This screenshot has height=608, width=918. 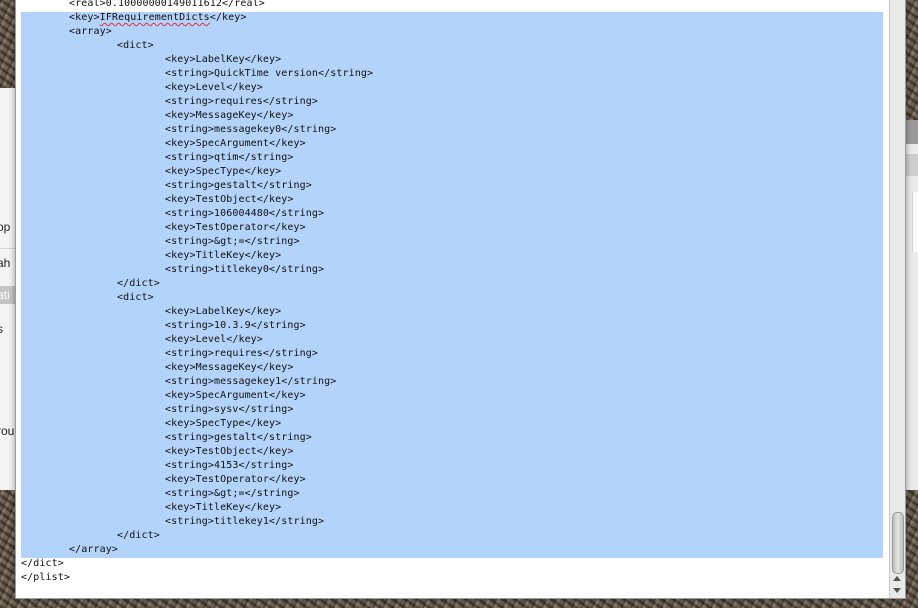 I want to click on code-line: <string>titlekey1</string>, so click(x=244, y=522).